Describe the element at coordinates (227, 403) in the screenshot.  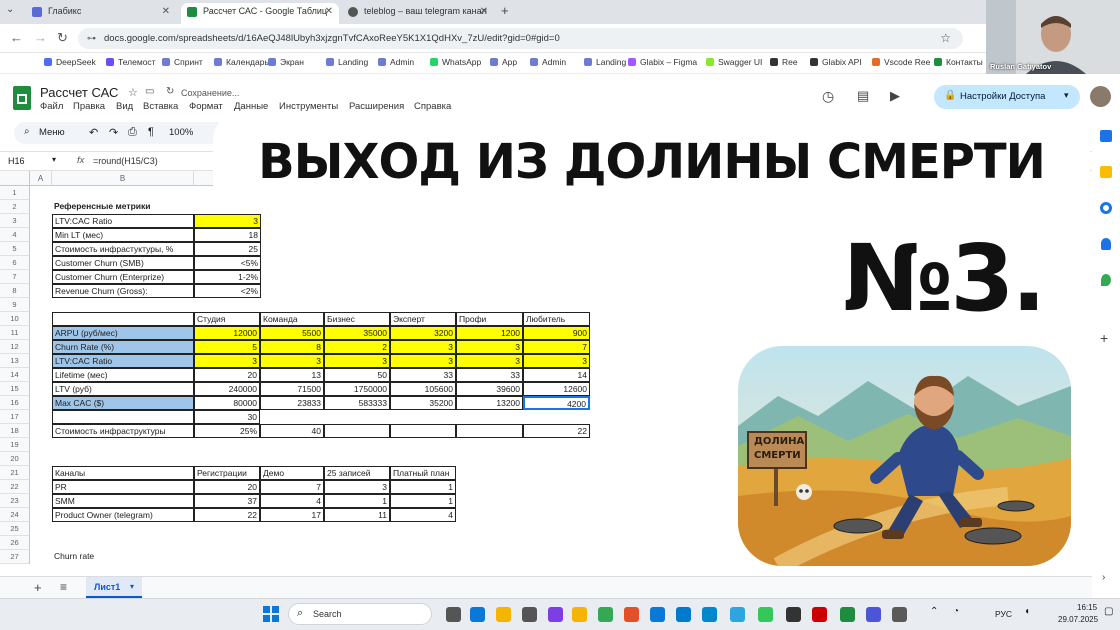
I see `plan-value: 80000` at that location.